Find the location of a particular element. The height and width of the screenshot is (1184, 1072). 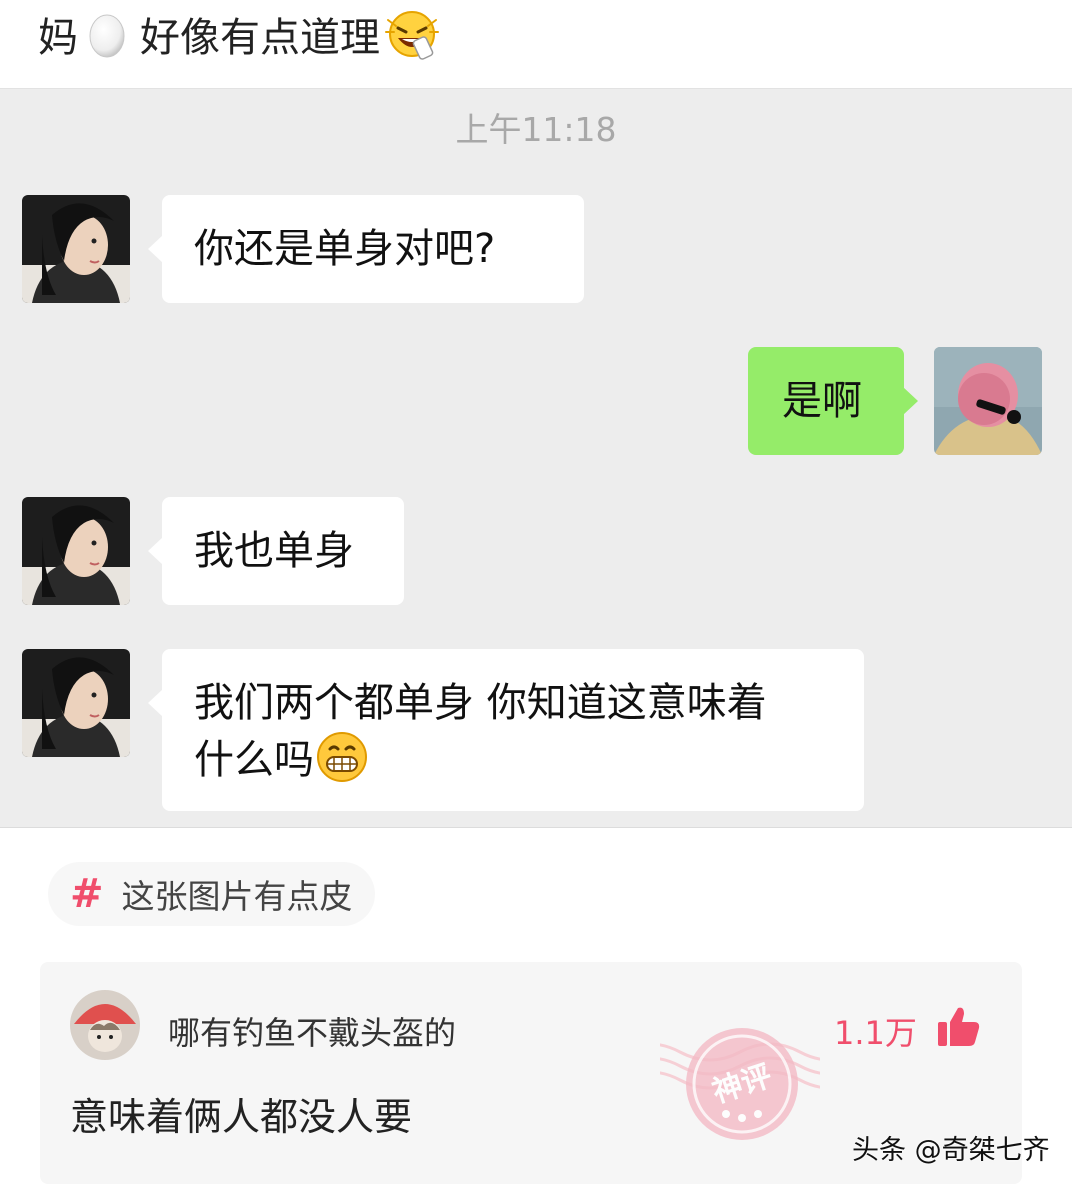

post-title: 妈 好像有点道理 is located at coordinates (240, 34).